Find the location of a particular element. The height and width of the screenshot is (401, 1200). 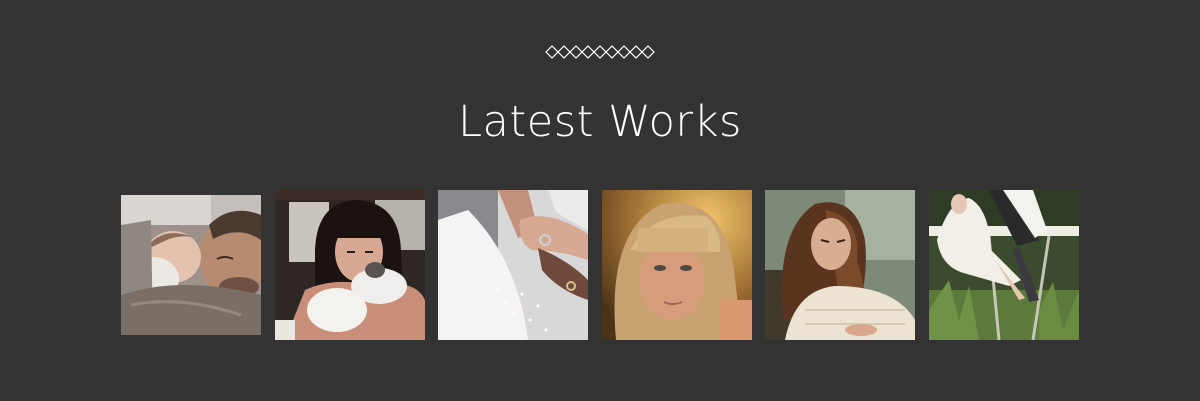

photo-woman-cat-icon is located at coordinates (350, 265).